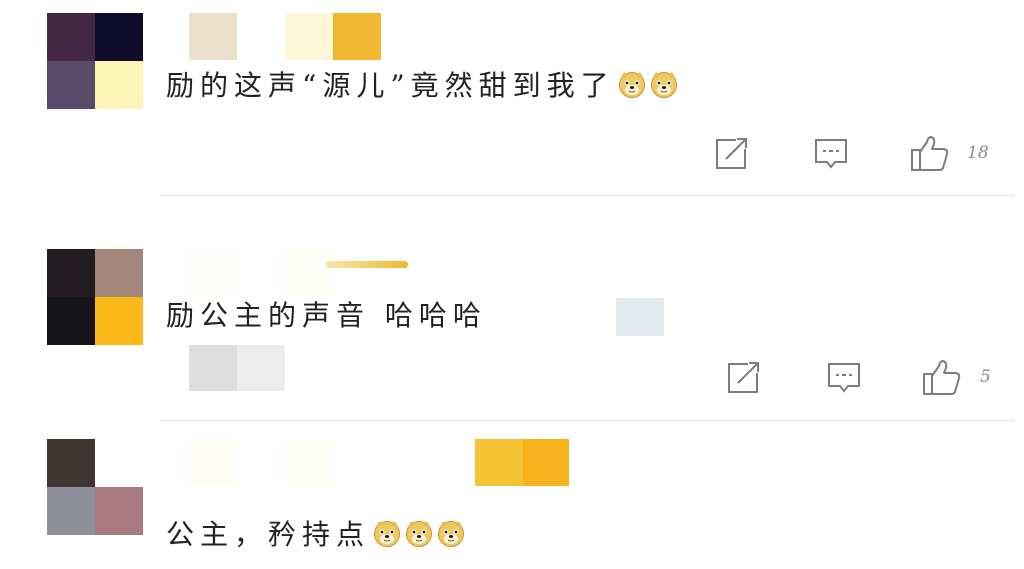  I want to click on decorative-stroke, so click(367, 264).